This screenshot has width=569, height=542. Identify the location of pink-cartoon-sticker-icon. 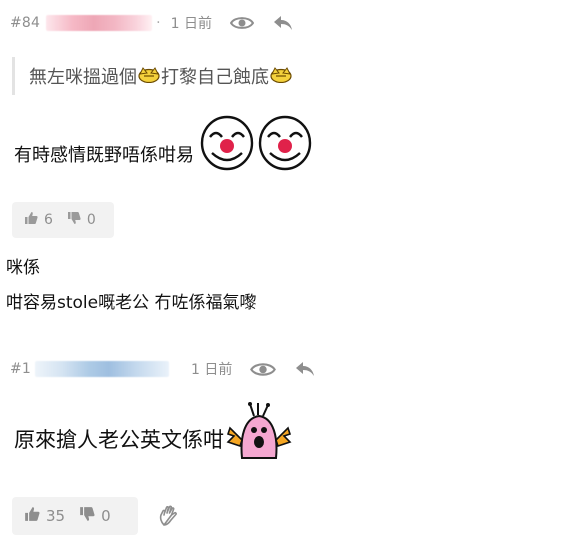
(259, 434).